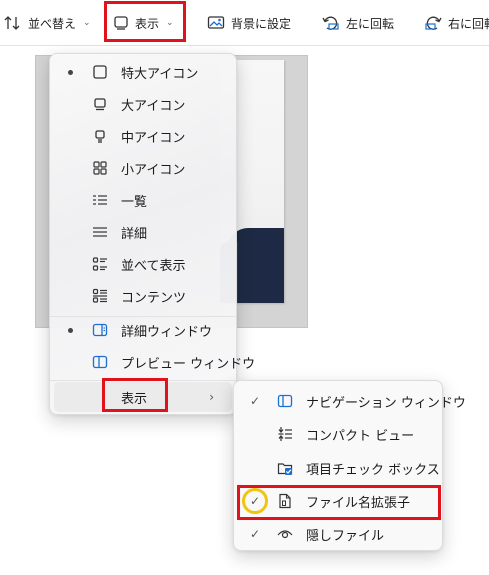 This screenshot has height=575, width=489. I want to click on rotate-right-label: 右に回転, so click(468, 23).